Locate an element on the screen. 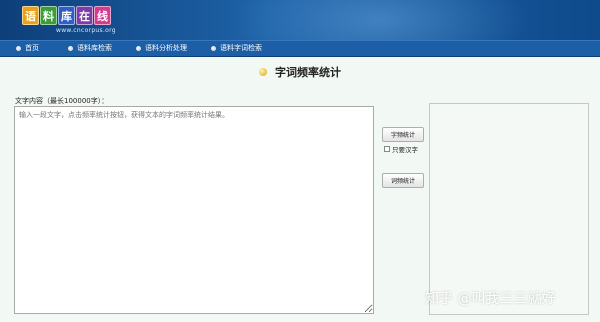 The height and width of the screenshot is (322, 600). header-banner: 语 料 库 在 线 www.cncorpus.org is located at coordinates (300, 20).